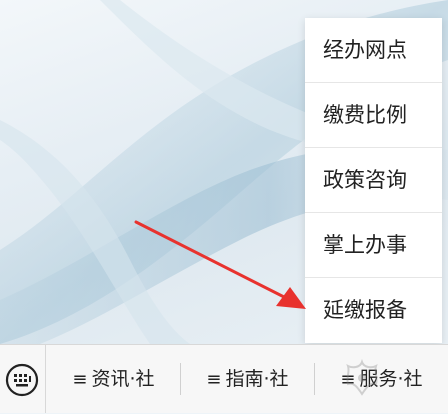 The image size is (448, 414). I want to click on tab-news: ≡ 资讯·社, so click(113, 379).